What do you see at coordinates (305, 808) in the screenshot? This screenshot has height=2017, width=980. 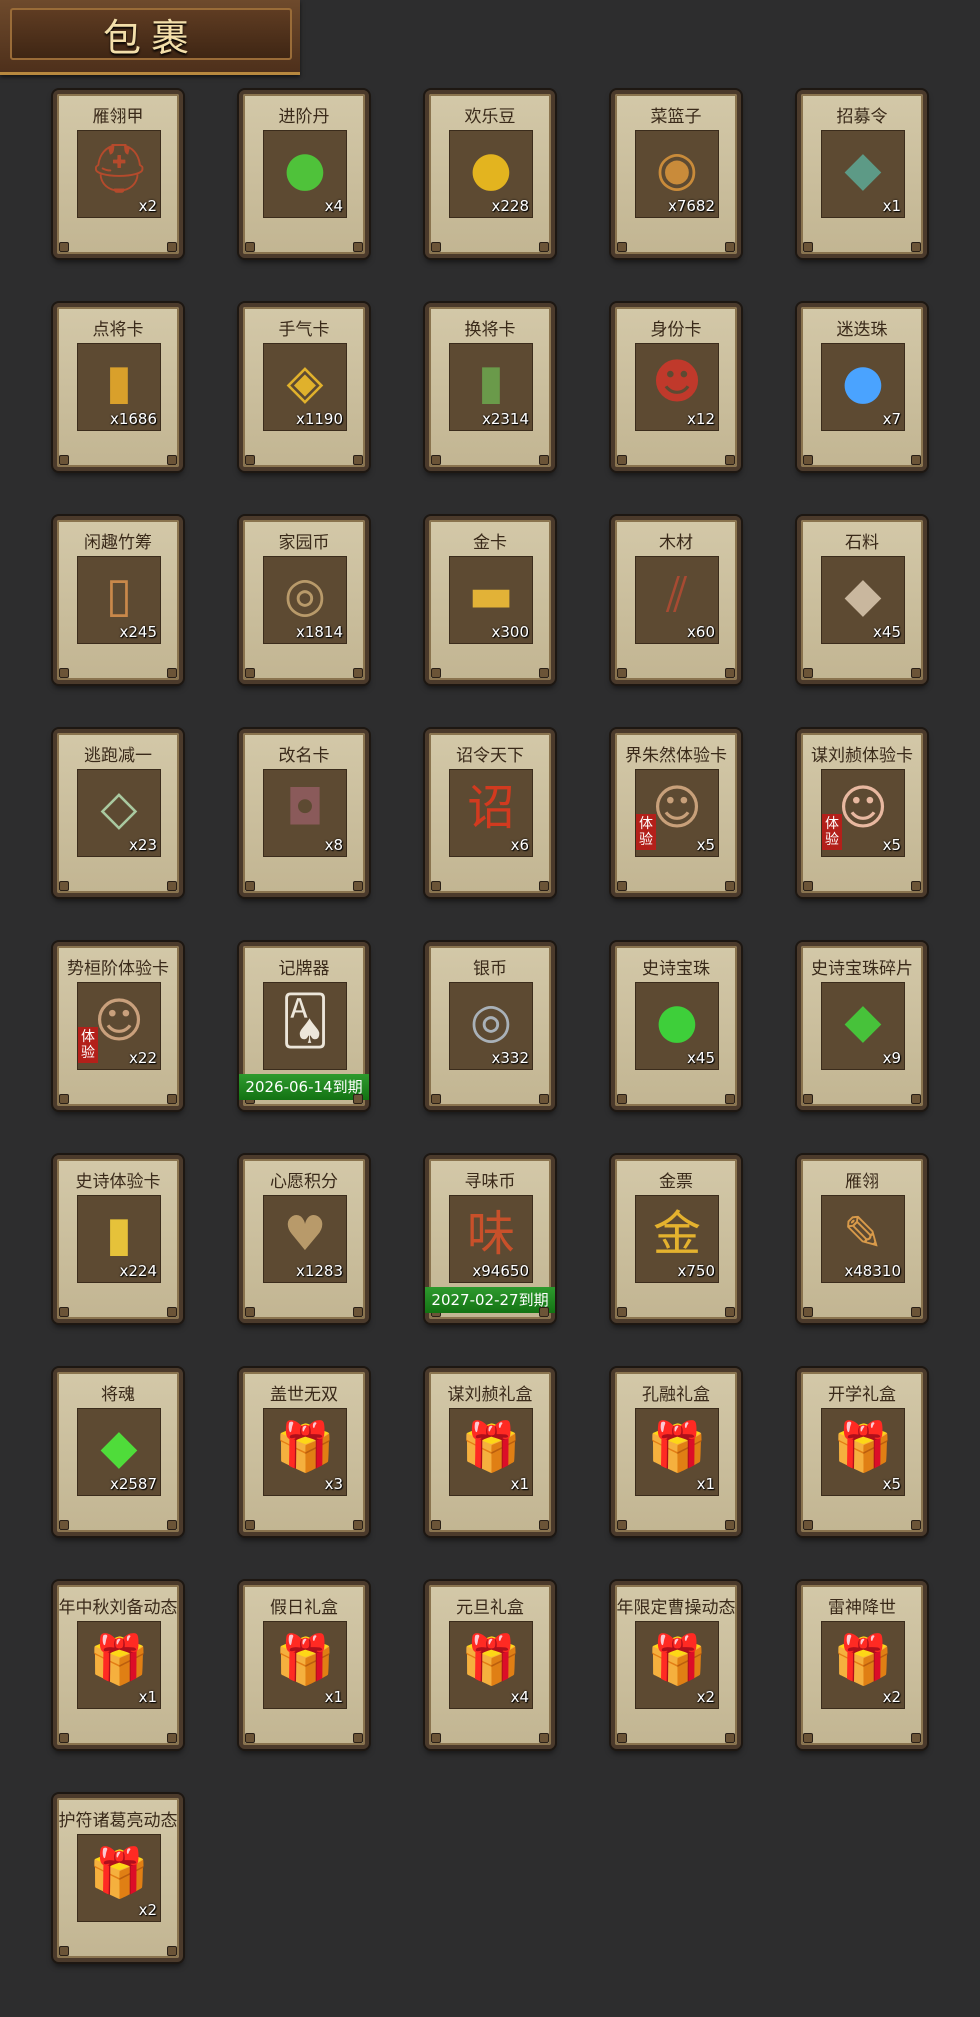 I see `rename-tag-icon: ◘` at bounding box center [305, 808].